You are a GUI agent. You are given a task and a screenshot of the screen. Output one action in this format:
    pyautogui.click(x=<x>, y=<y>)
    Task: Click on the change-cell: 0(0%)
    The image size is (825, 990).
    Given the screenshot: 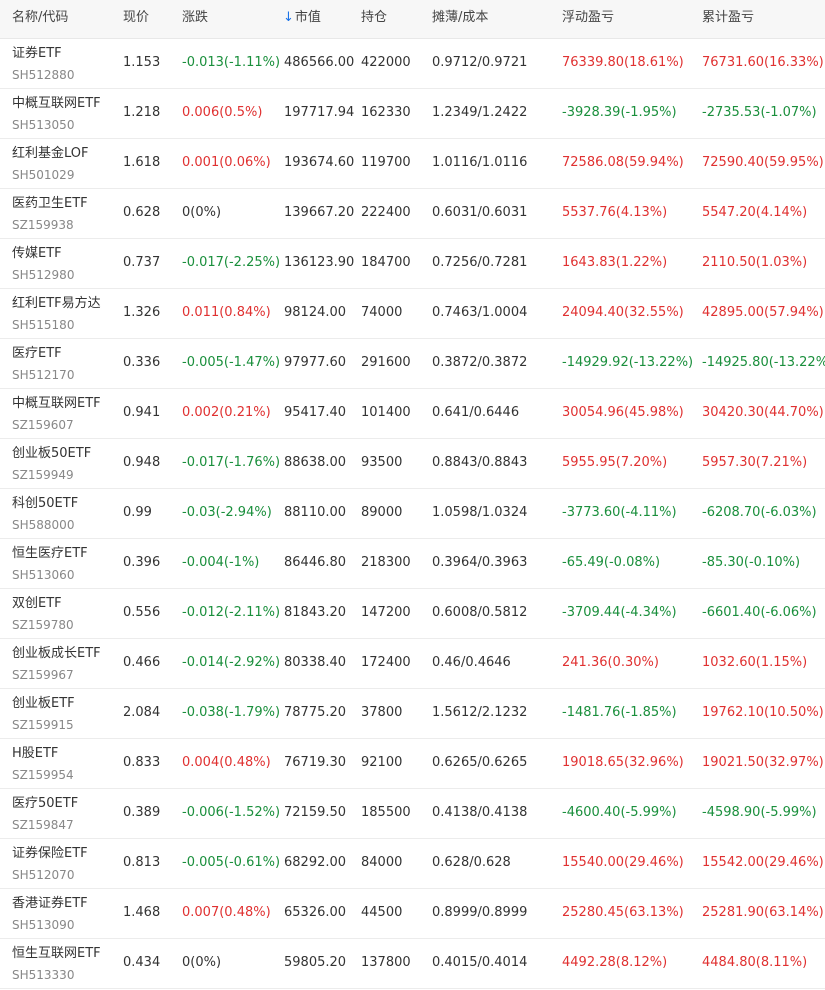 What is the action you would take?
    pyautogui.click(x=202, y=962)
    